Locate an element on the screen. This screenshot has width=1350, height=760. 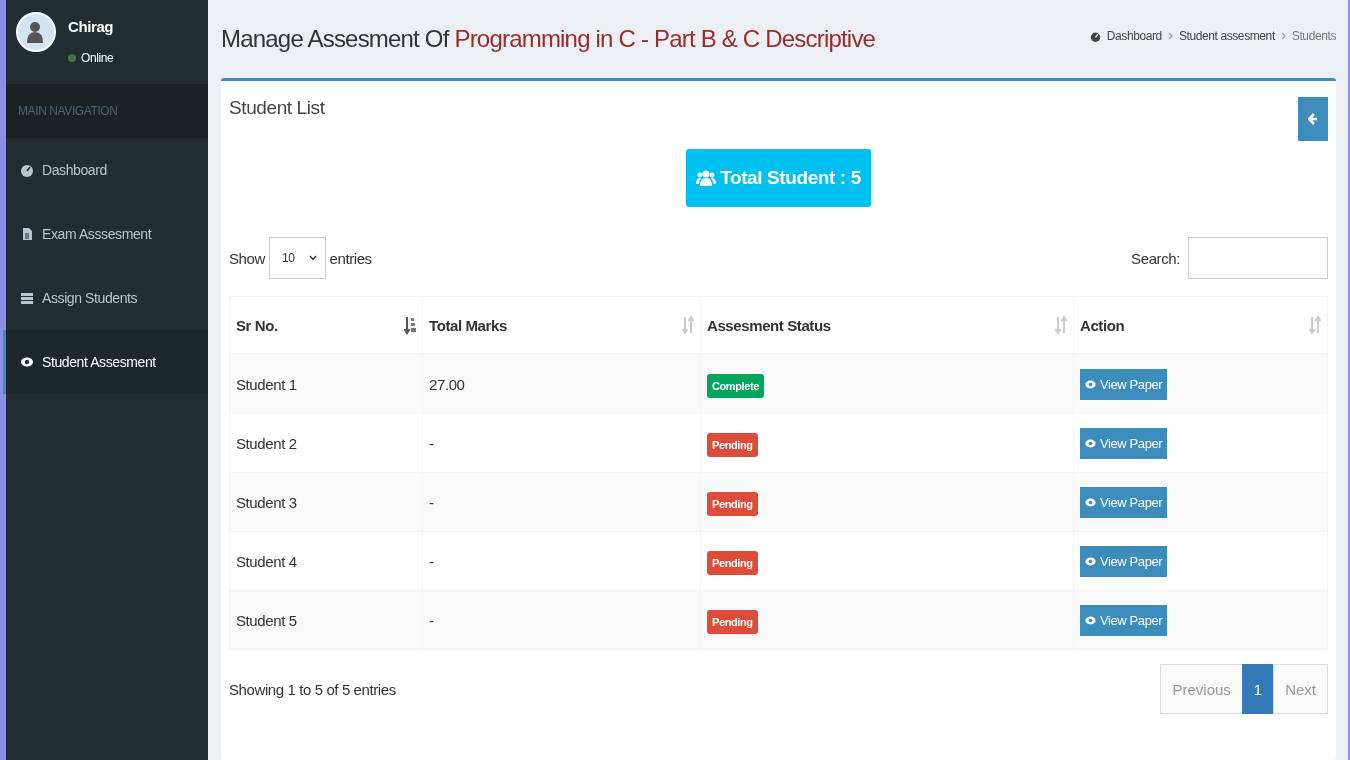
total-student-badge: Total Student : 5 is located at coordinates (778, 178).